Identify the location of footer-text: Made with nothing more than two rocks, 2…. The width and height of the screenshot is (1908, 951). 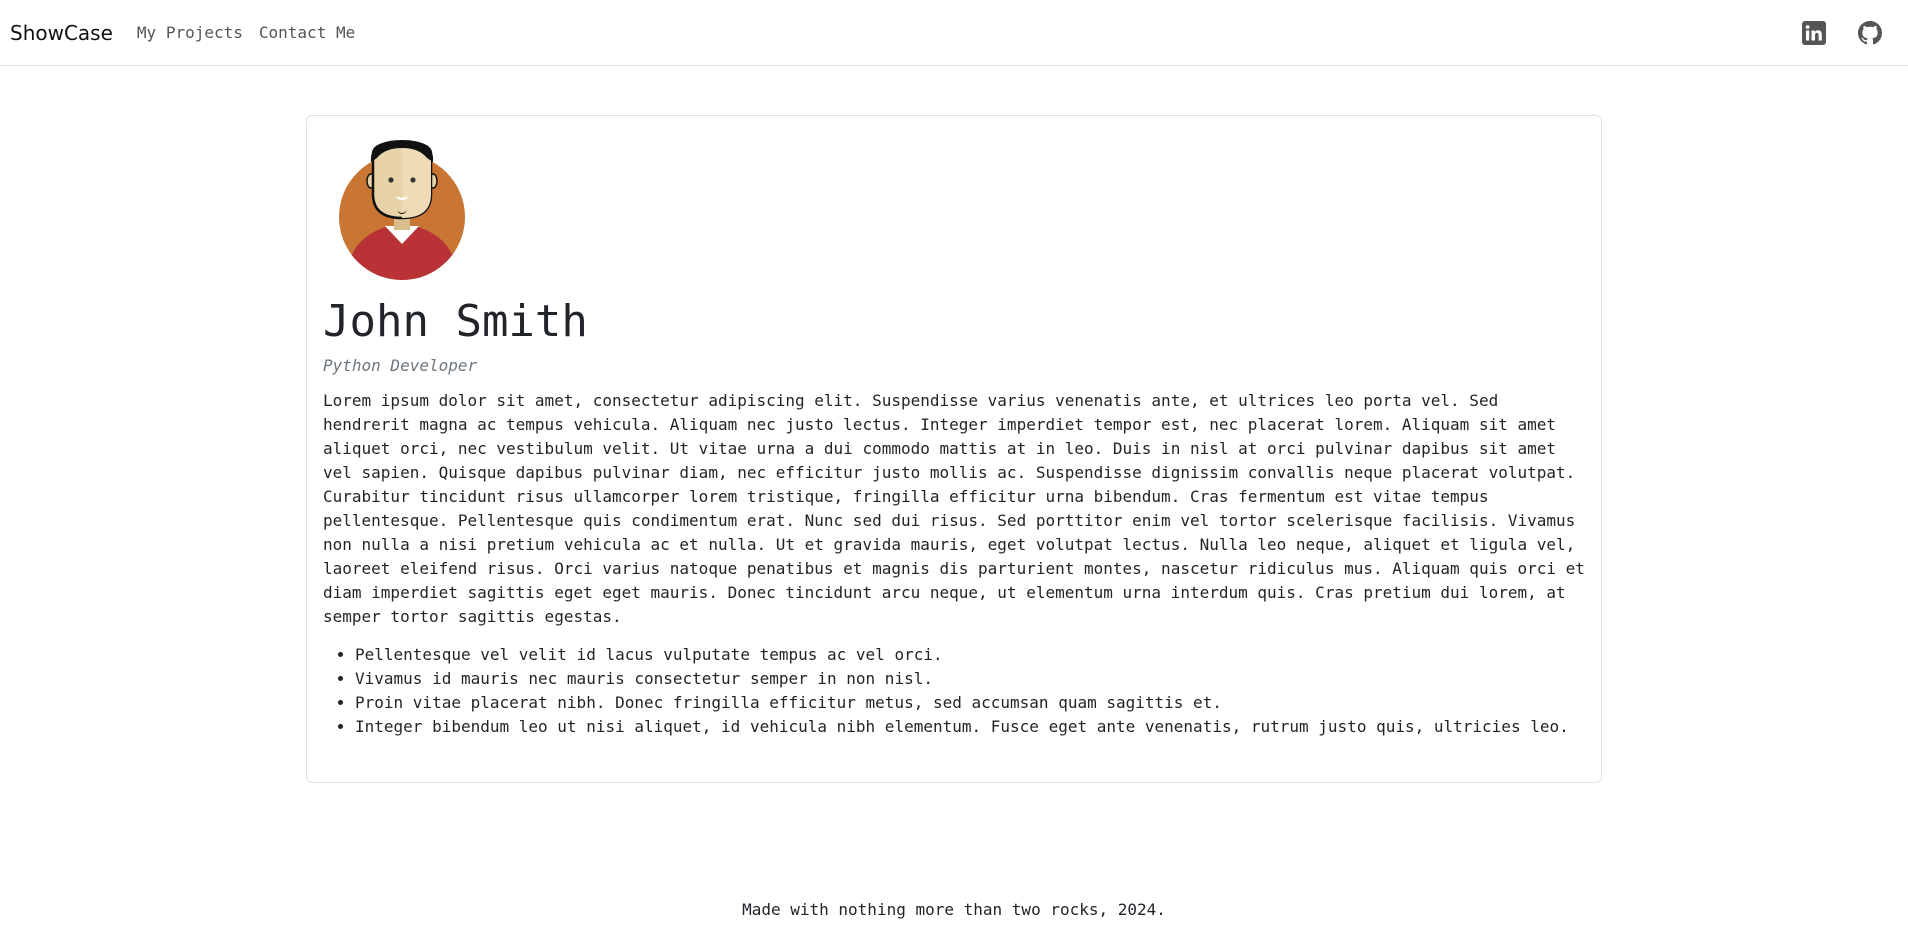
(954, 909).